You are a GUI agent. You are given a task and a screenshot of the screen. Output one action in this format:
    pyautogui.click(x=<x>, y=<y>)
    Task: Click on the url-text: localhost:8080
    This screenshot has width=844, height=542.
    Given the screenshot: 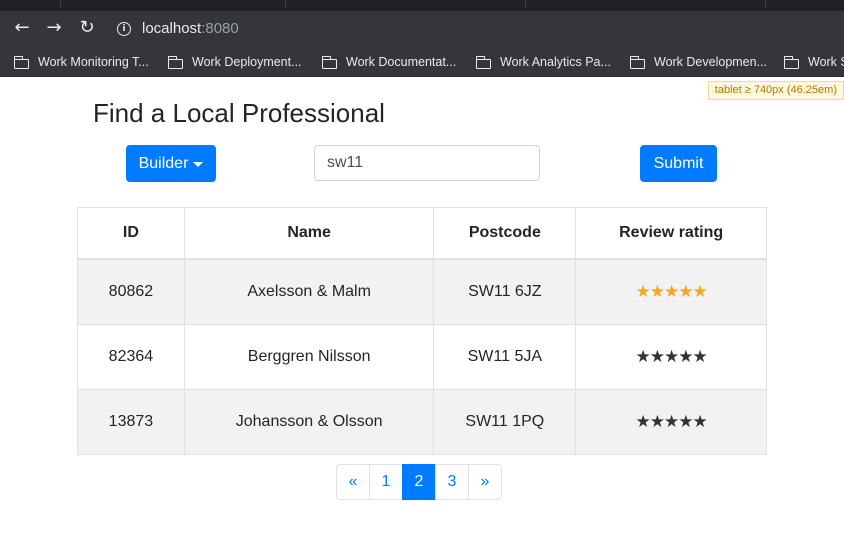 What is the action you would take?
    pyautogui.click(x=190, y=28)
    